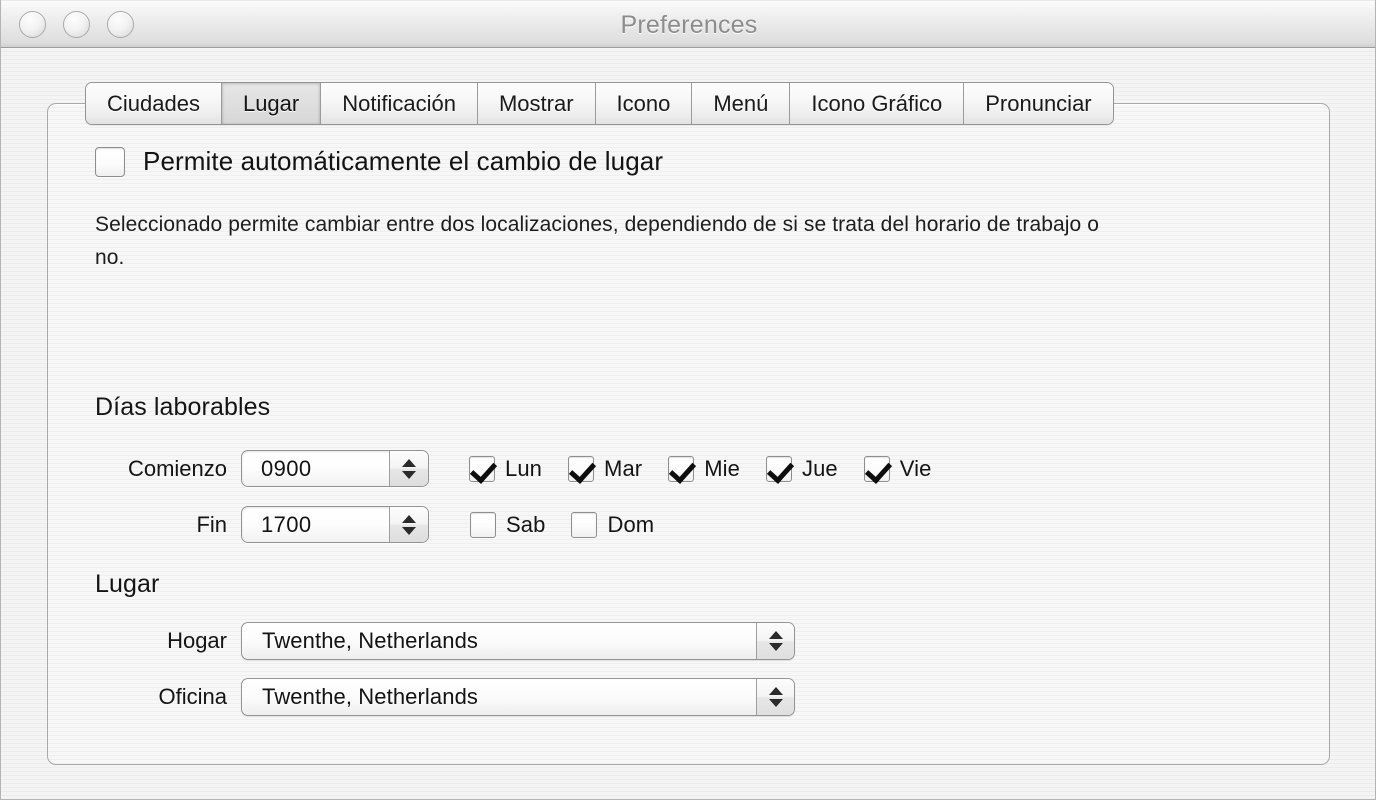  I want to click on home-location-label: Hogar, so click(197, 640).